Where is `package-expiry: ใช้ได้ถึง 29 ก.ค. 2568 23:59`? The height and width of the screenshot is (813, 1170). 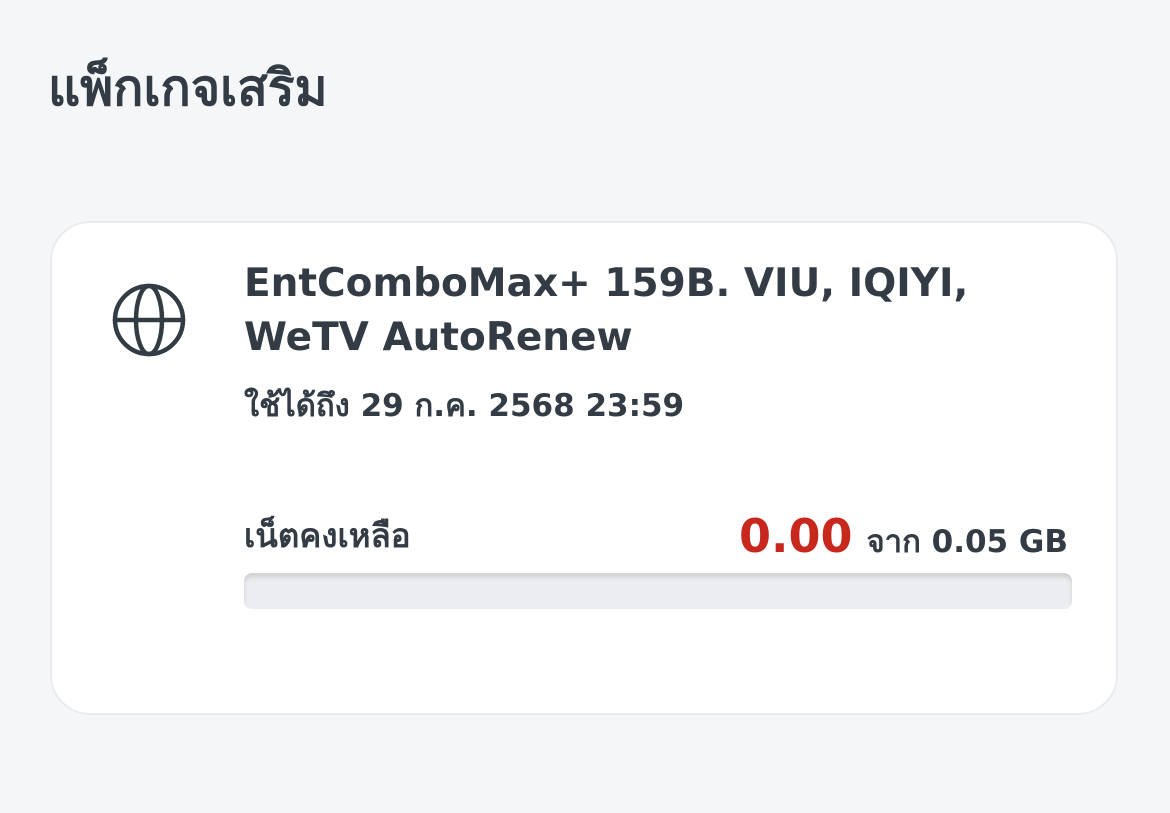
package-expiry: ใช้ได้ถึง 29 ก.ค. 2568 23:59 is located at coordinates (464, 406).